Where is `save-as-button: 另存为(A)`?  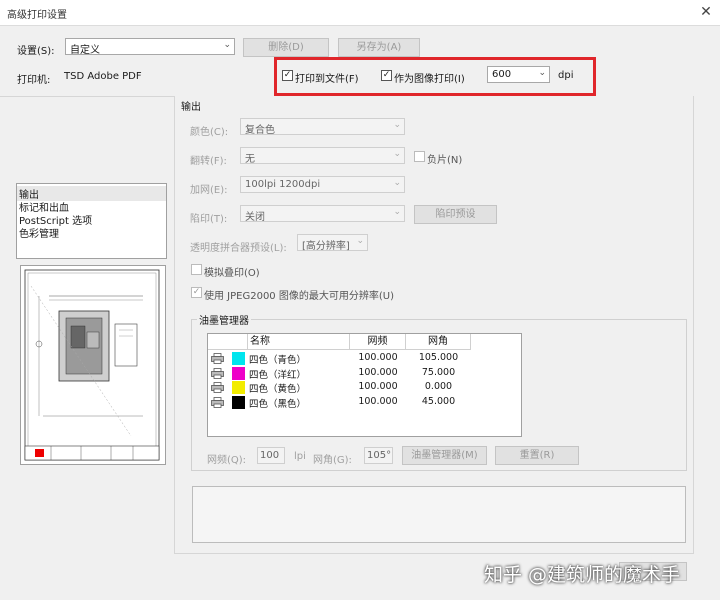 save-as-button: 另存为(A) is located at coordinates (379, 47).